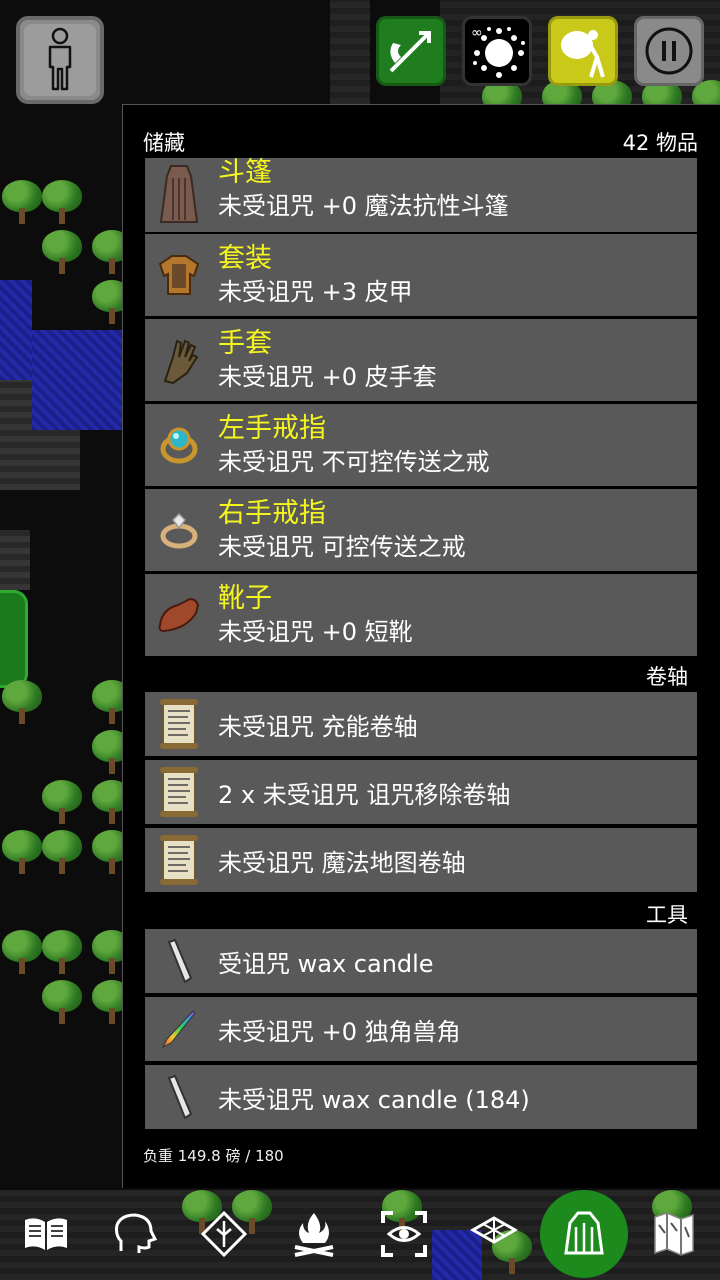  What do you see at coordinates (272, 513) in the screenshot?
I see `slot-label: 右手戒指` at bounding box center [272, 513].